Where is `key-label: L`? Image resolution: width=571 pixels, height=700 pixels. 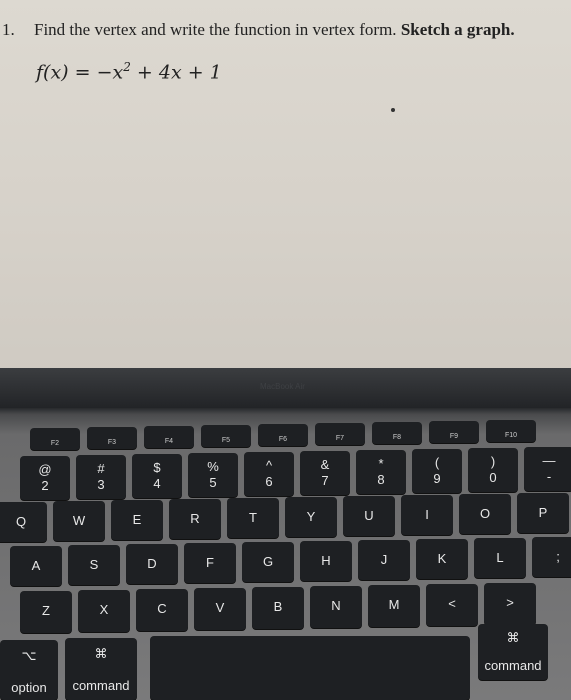 key-label: L is located at coordinates (500, 557).